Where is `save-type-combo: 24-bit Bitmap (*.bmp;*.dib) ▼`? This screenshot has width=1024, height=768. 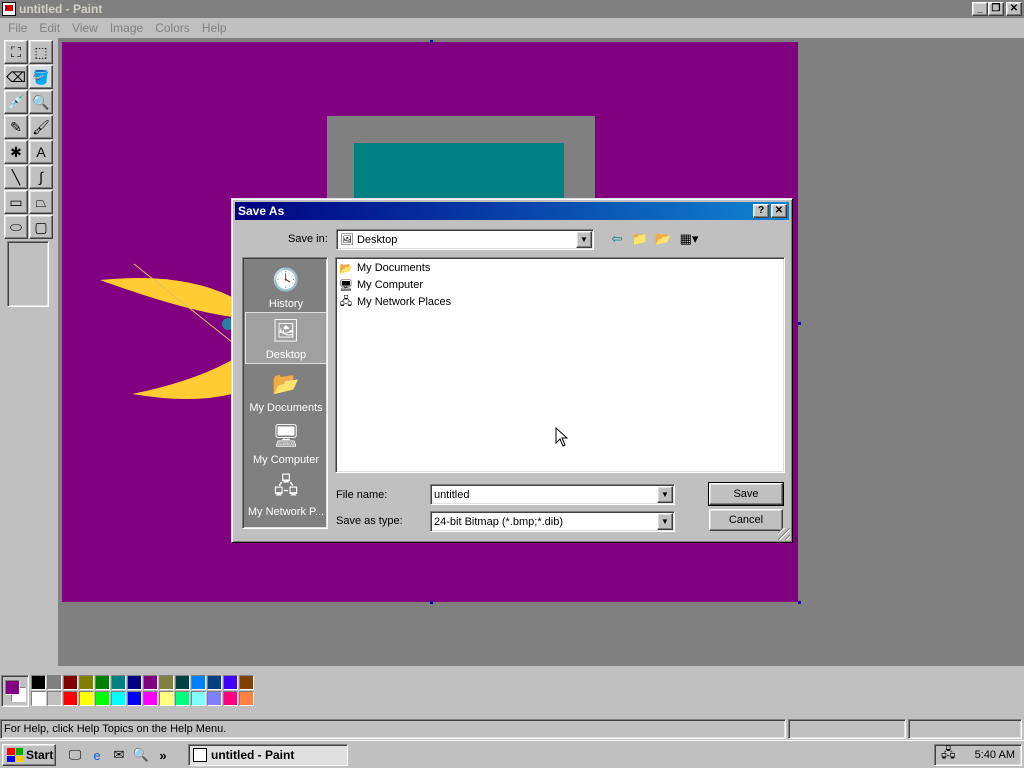 save-type-combo: 24-bit Bitmap (*.bmp;*.dib) ▼ is located at coordinates (552, 521).